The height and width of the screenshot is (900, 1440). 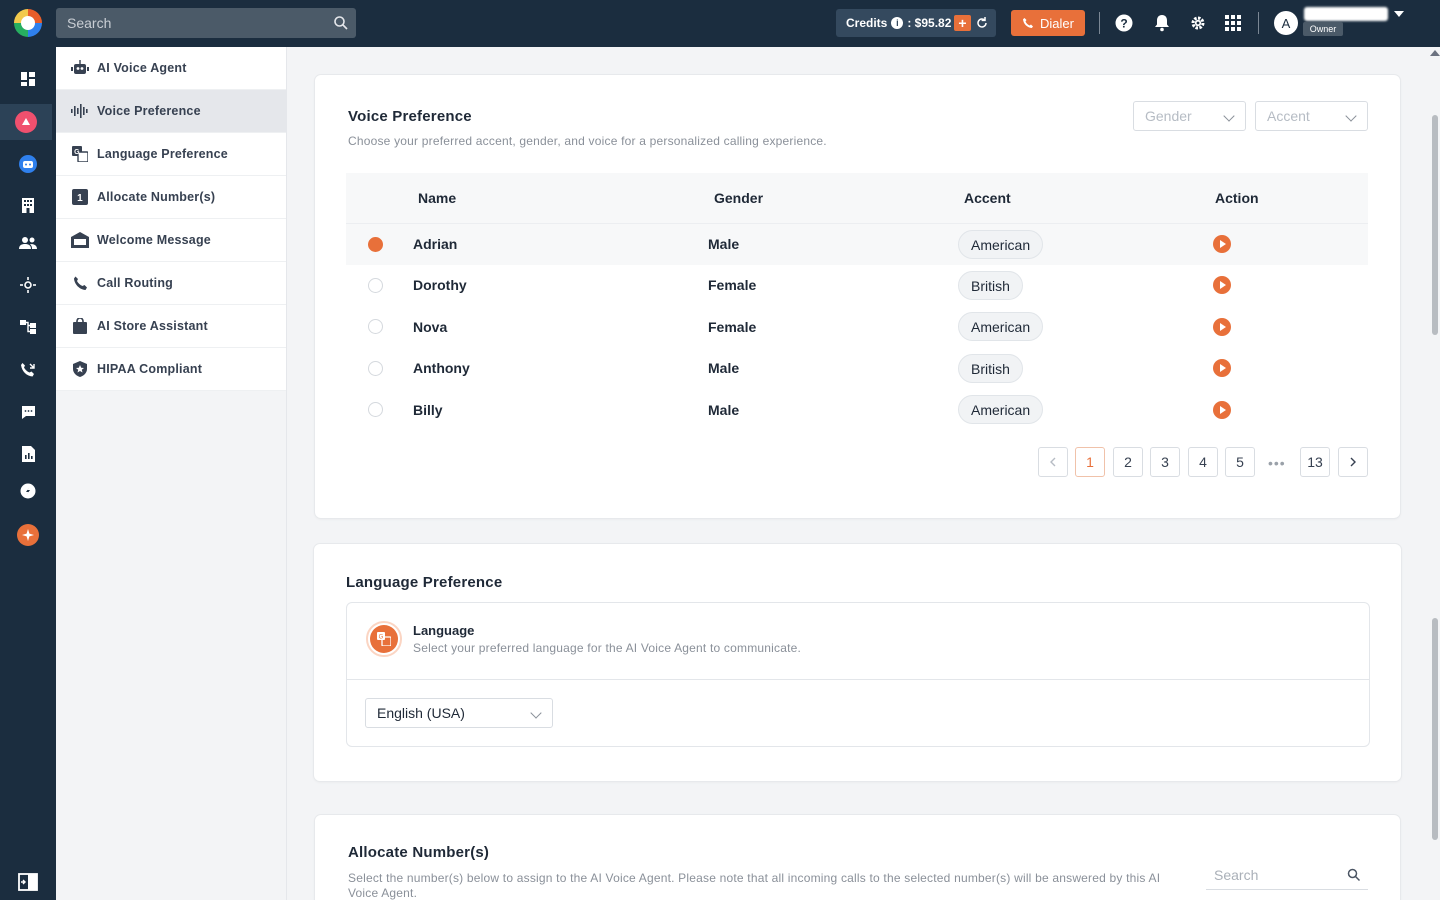 I want to click on subnav-label: AI Store Assistant, so click(x=152, y=326).